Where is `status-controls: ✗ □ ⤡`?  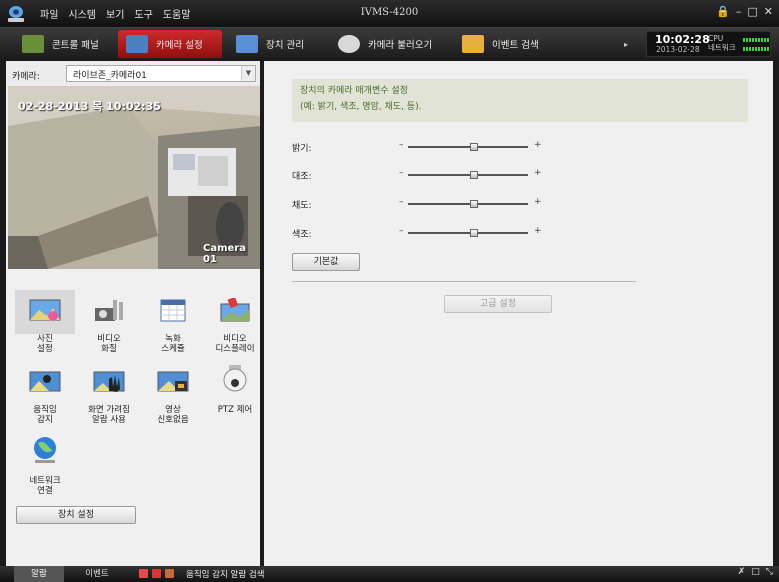 status-controls: ✗ □ ⤡ is located at coordinates (755, 572).